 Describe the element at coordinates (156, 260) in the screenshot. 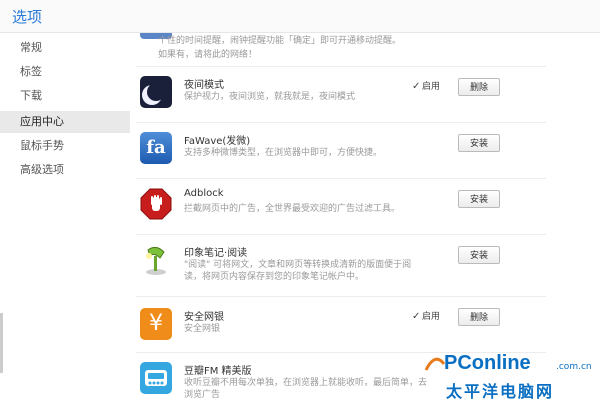

I see `evernote-reader-icon` at that location.